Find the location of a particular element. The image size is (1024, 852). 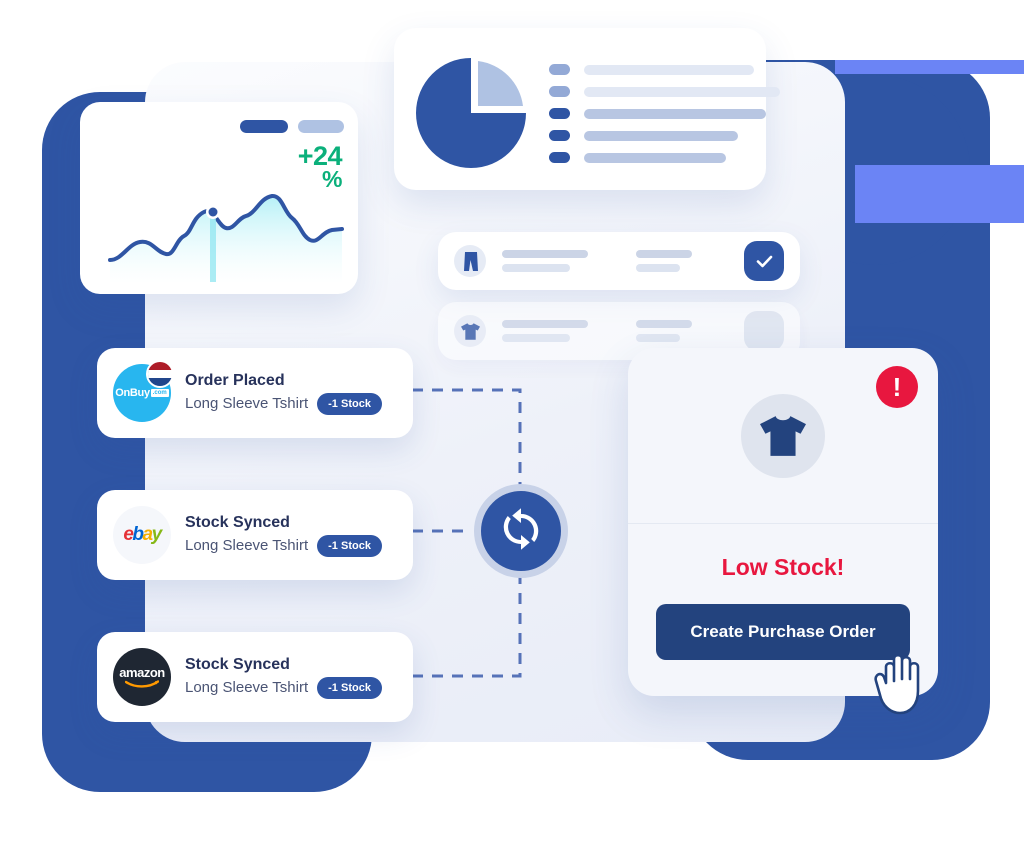

amazon-logo: amazon is located at coordinates (142, 677).